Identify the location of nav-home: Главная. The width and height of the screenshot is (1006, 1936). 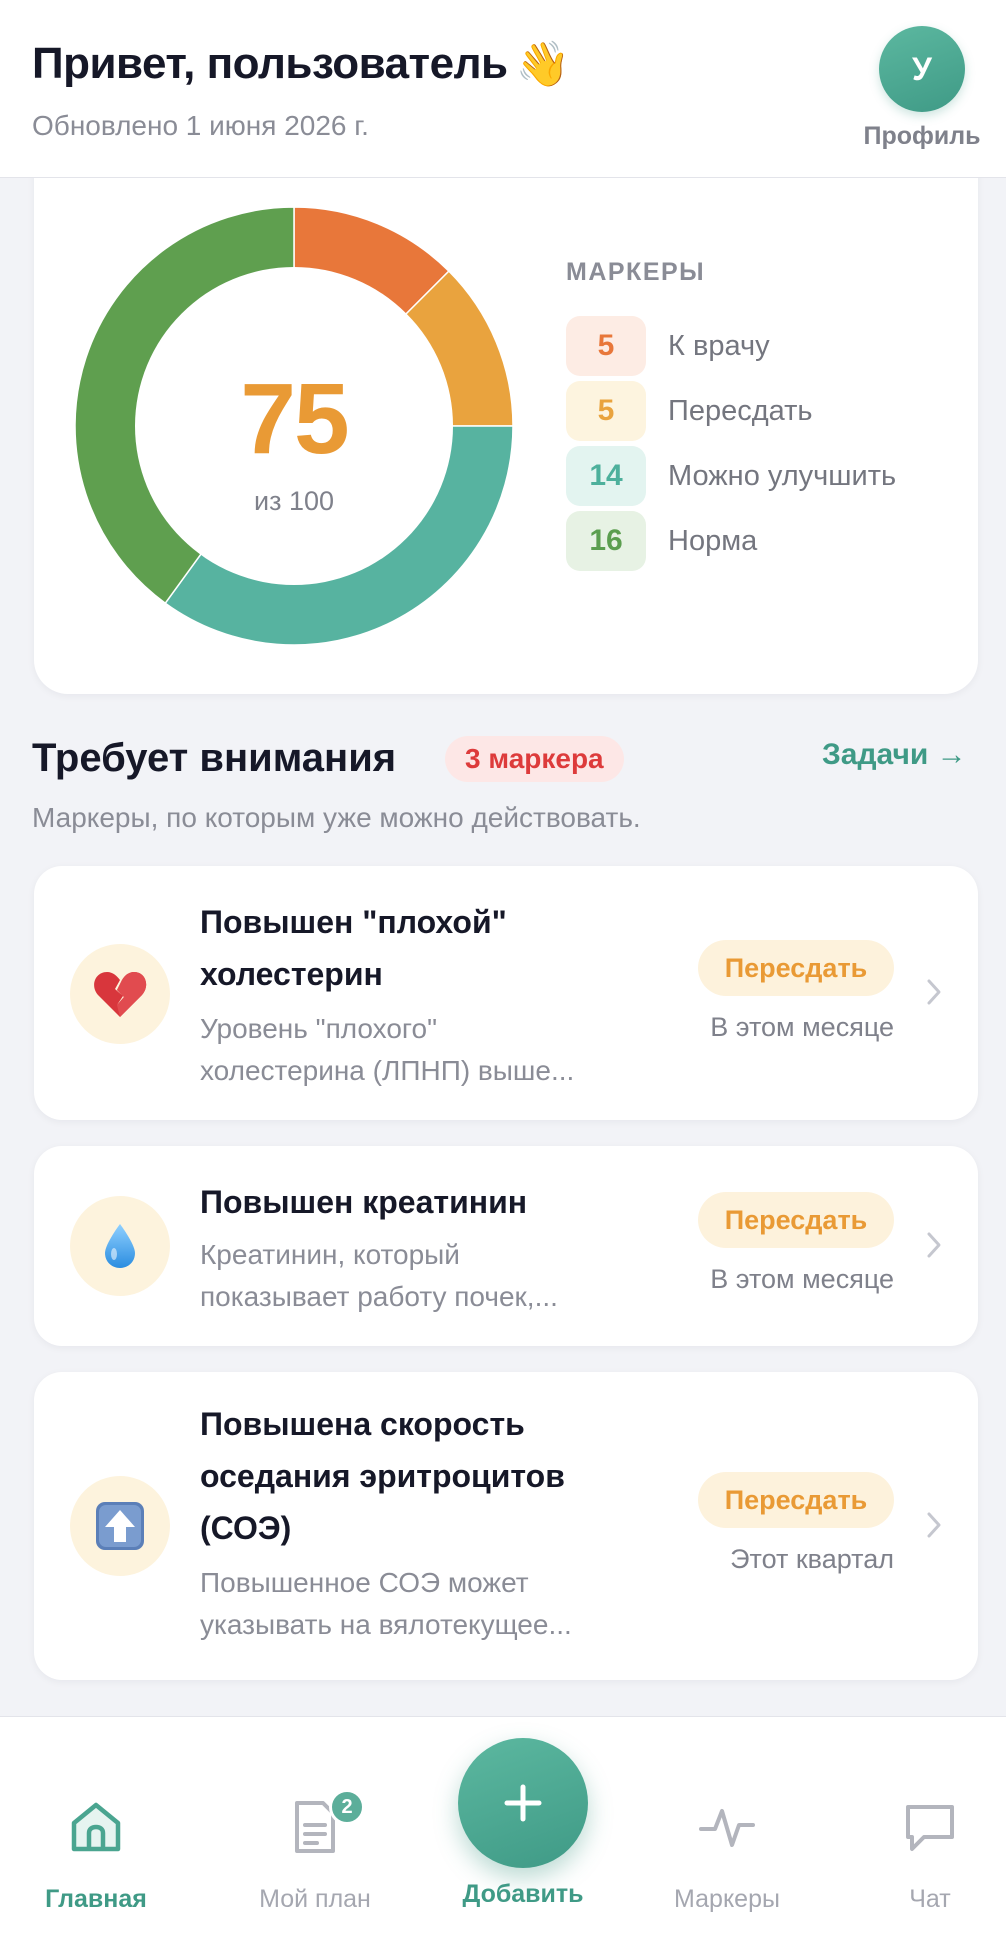
(96, 1826).